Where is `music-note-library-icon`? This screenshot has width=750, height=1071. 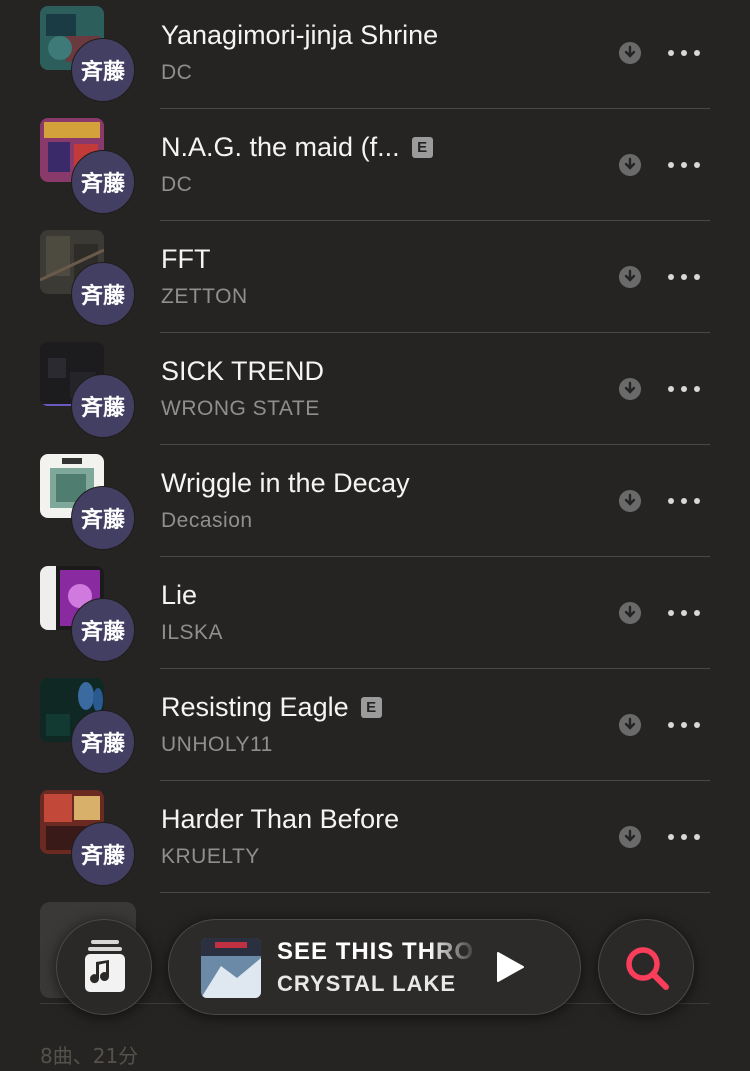
music-note-library-icon is located at coordinates (105, 966).